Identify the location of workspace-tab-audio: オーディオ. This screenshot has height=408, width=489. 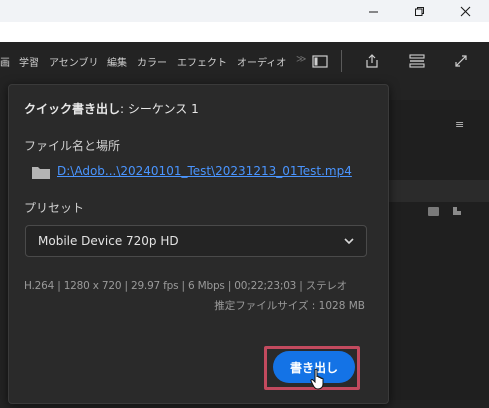
(261, 61).